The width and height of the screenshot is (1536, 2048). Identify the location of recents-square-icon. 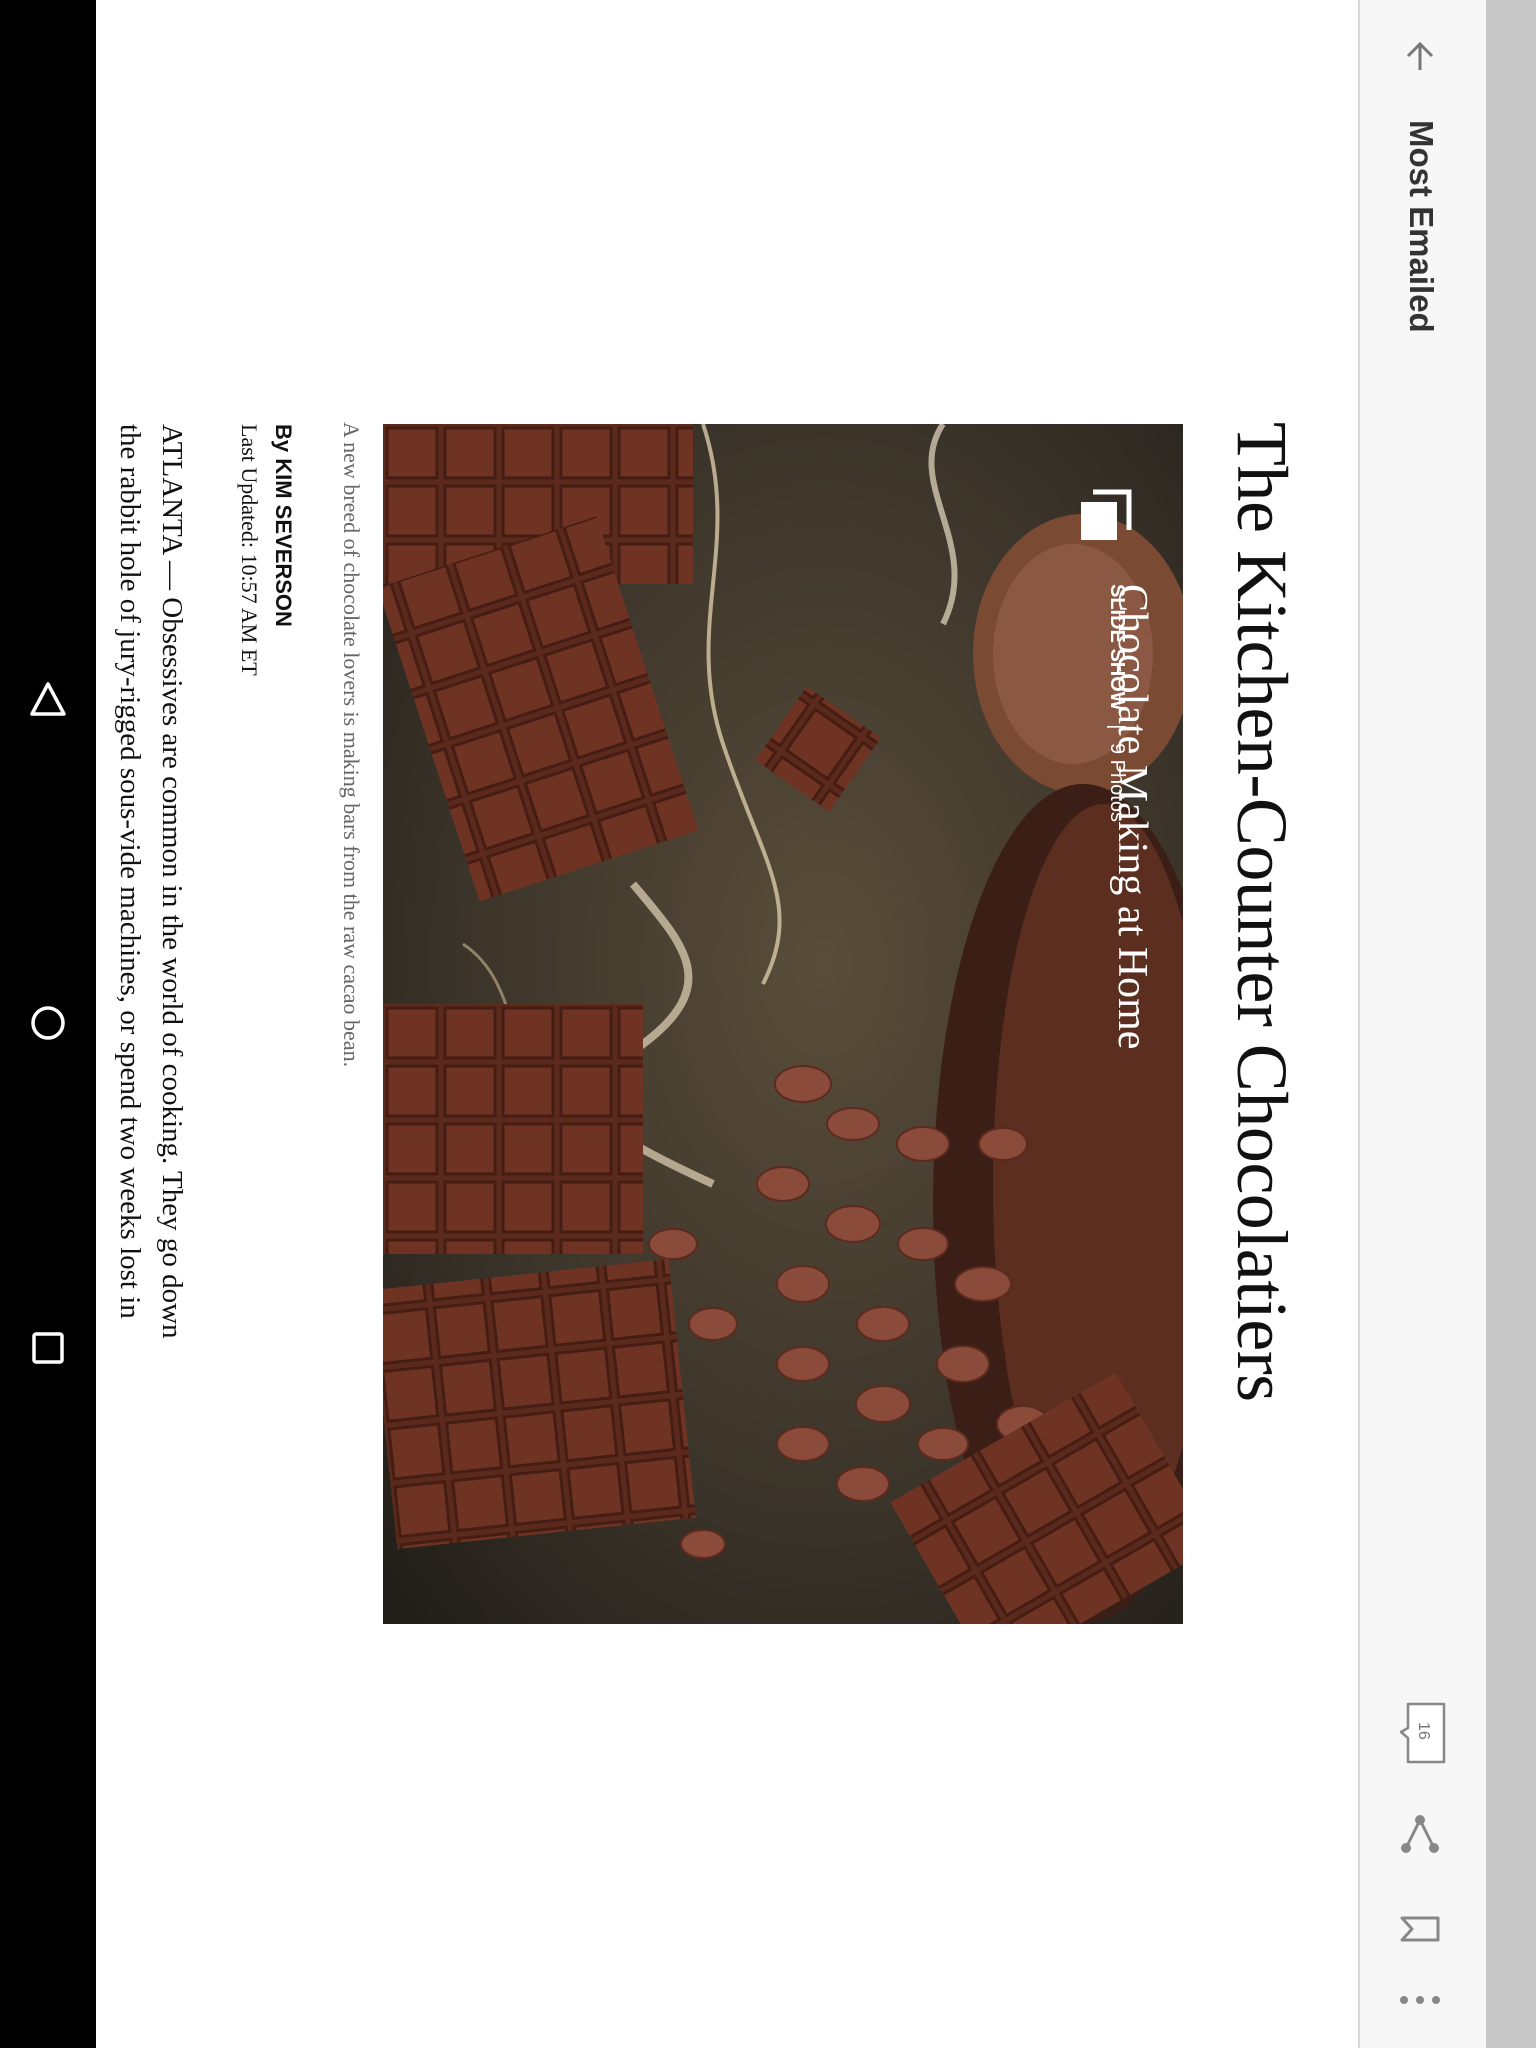
(48, 1348).